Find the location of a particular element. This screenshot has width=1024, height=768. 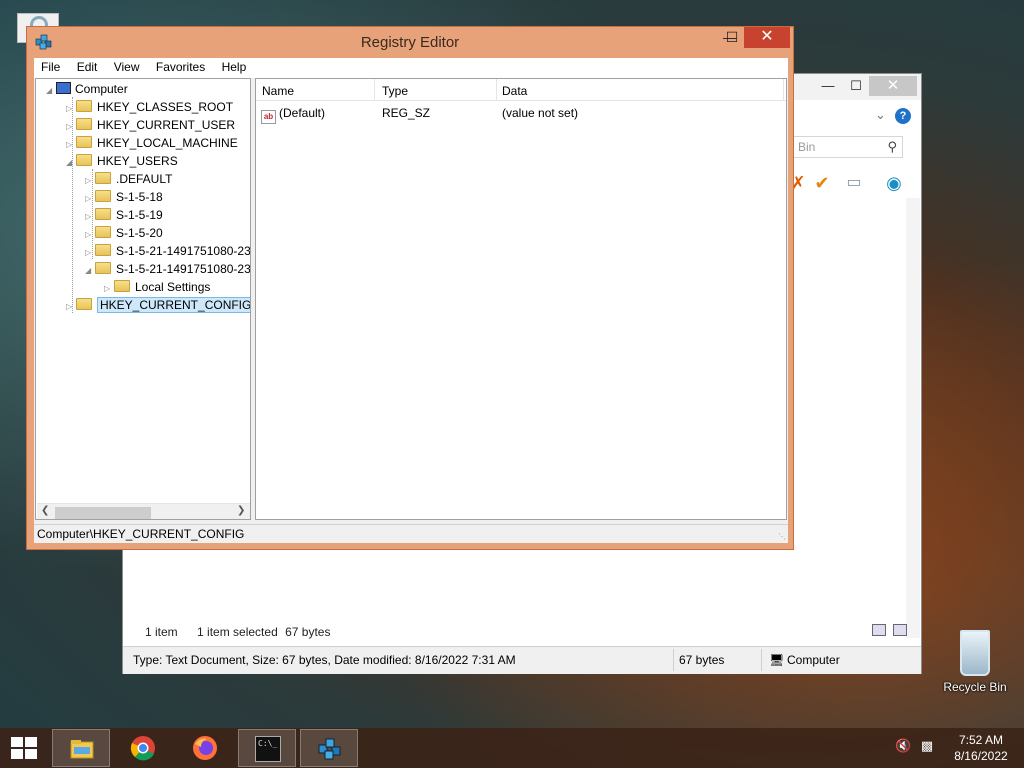

list-item: ab (Default) REG_SZ (value not set) is located at coordinates (521, 114).